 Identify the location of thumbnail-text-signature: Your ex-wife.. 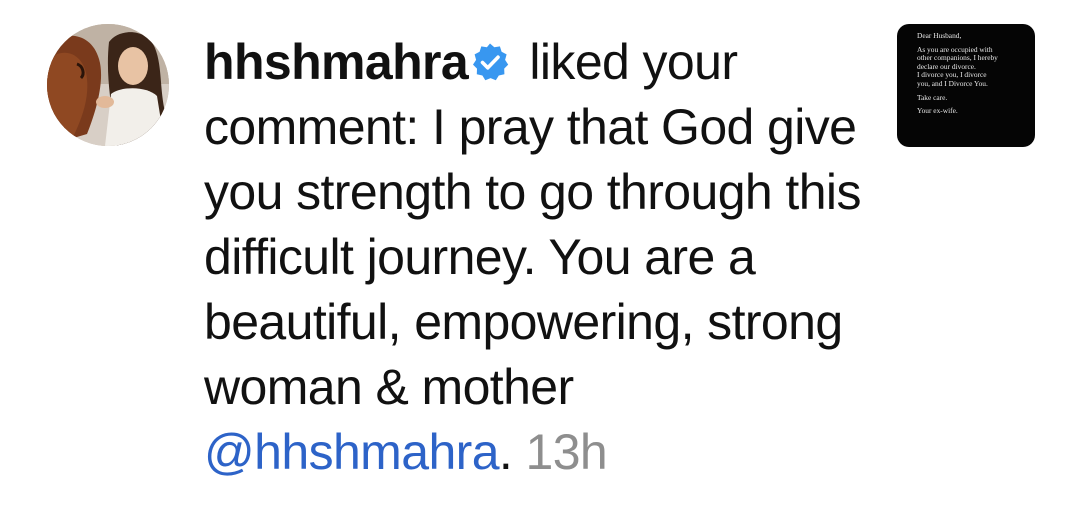
(937, 111).